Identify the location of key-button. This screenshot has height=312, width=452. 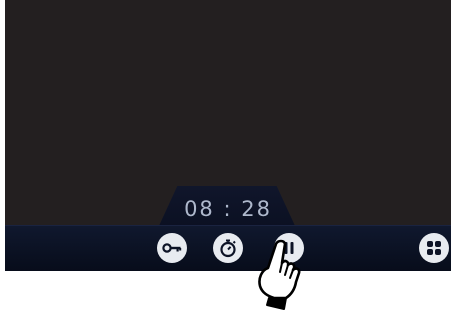
(172, 248).